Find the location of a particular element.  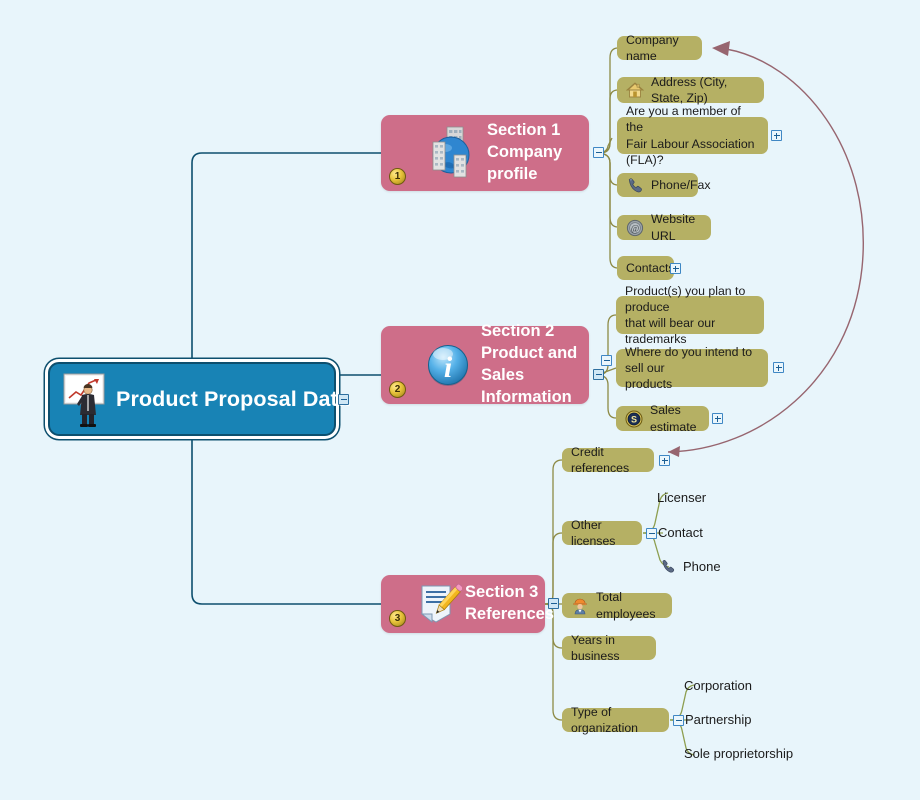

topic-label: Total employees is located at coordinates (626, 605).